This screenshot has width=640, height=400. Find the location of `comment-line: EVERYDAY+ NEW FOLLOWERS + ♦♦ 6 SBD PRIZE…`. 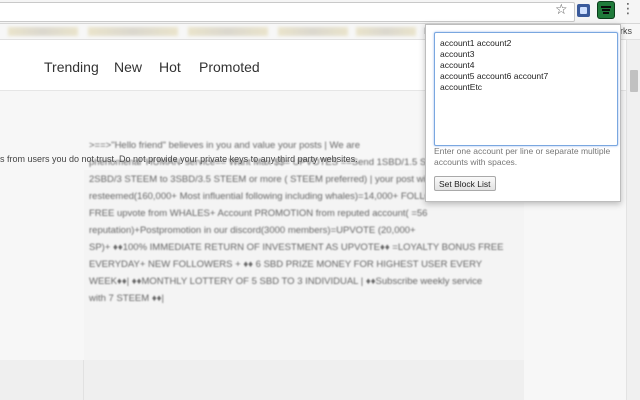

comment-line: EVERYDAY+ NEW FOLLOWERS + ♦♦ 6 SBD PRIZE… is located at coordinates (286, 264).